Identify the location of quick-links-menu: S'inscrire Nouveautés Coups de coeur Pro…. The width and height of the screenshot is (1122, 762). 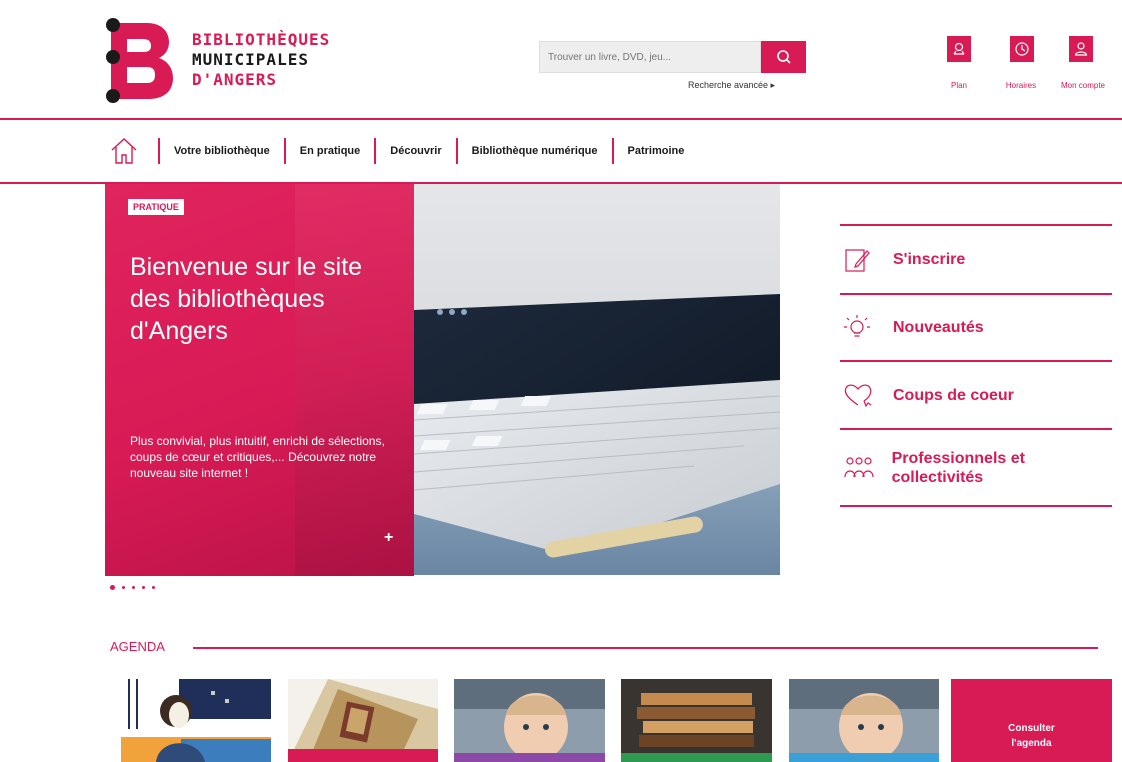
(976, 365).